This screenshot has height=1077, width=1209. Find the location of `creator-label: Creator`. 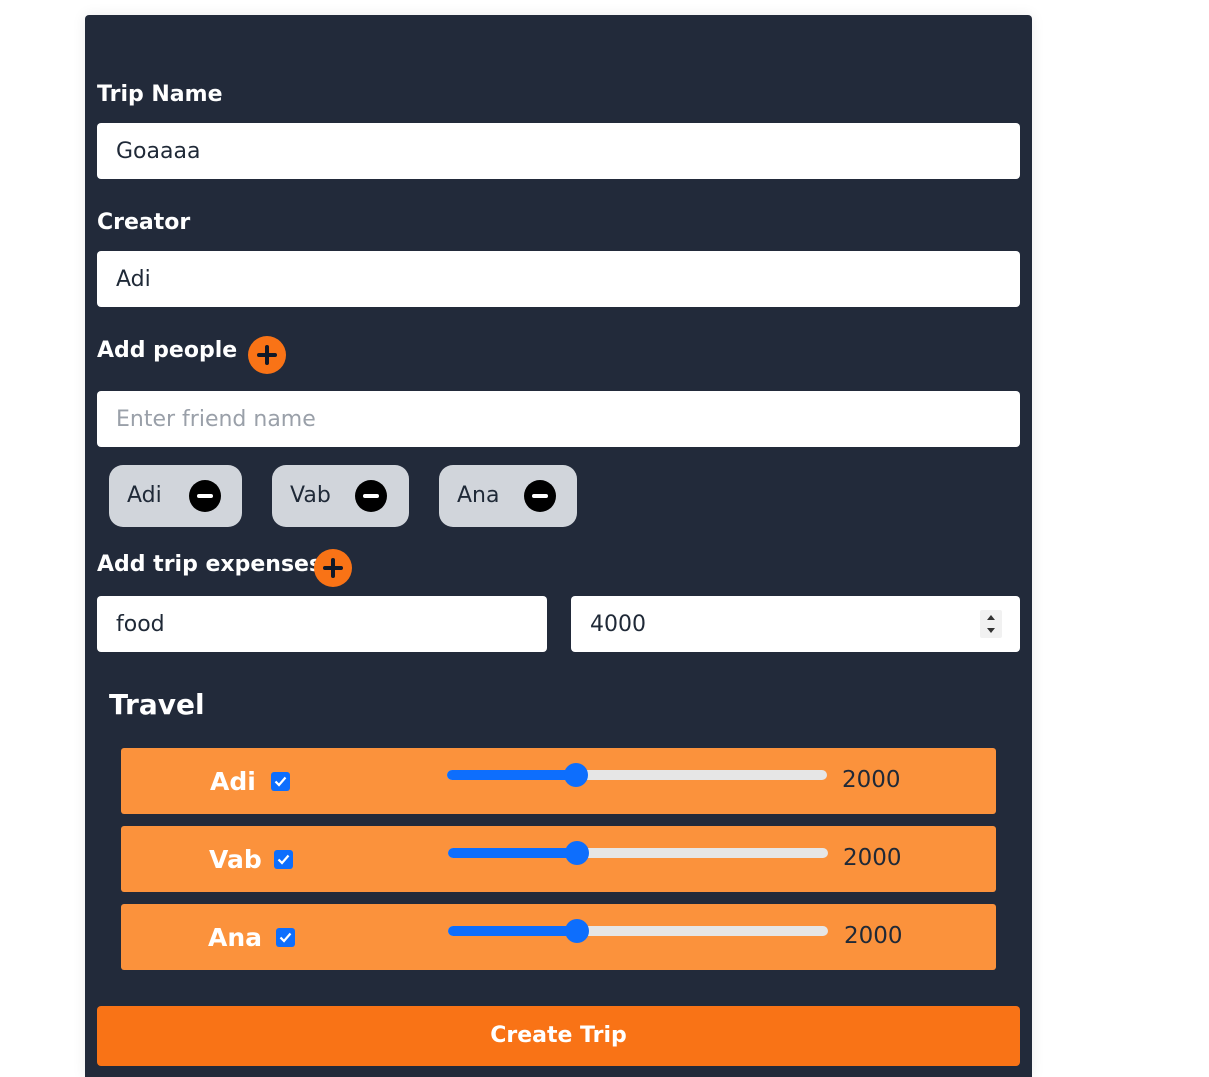

creator-label: Creator is located at coordinates (144, 222).